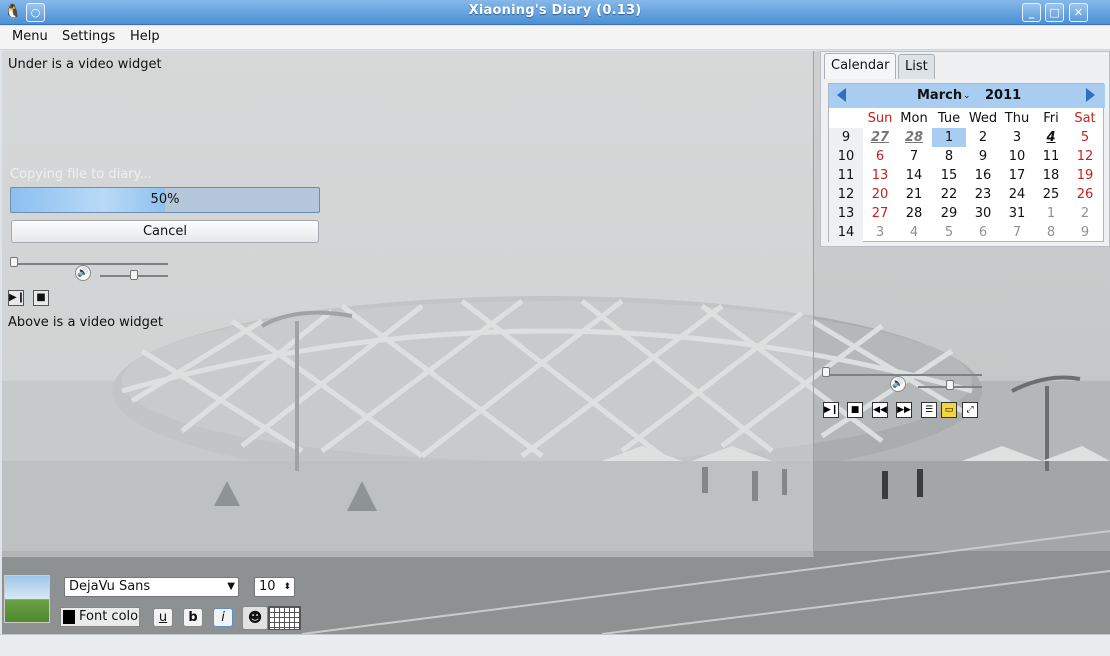  What do you see at coordinates (949, 194) in the screenshot?
I see `calendar-day: 22` at bounding box center [949, 194].